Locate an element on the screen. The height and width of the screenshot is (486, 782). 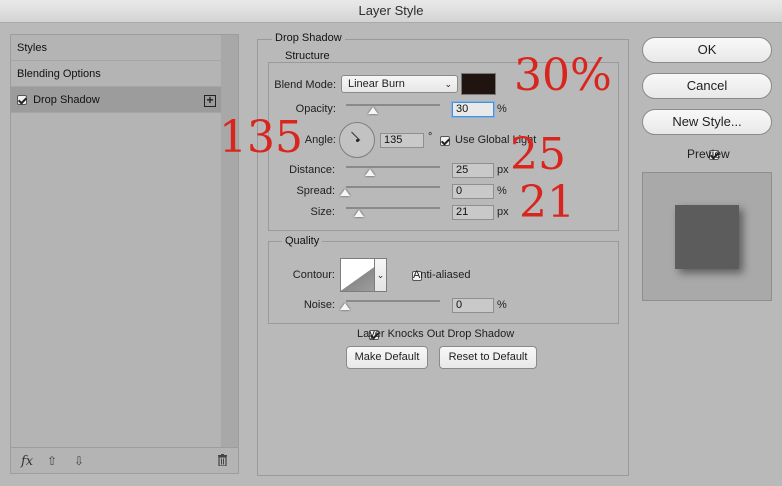
spread-slider-thumb is located at coordinates (345, 192).